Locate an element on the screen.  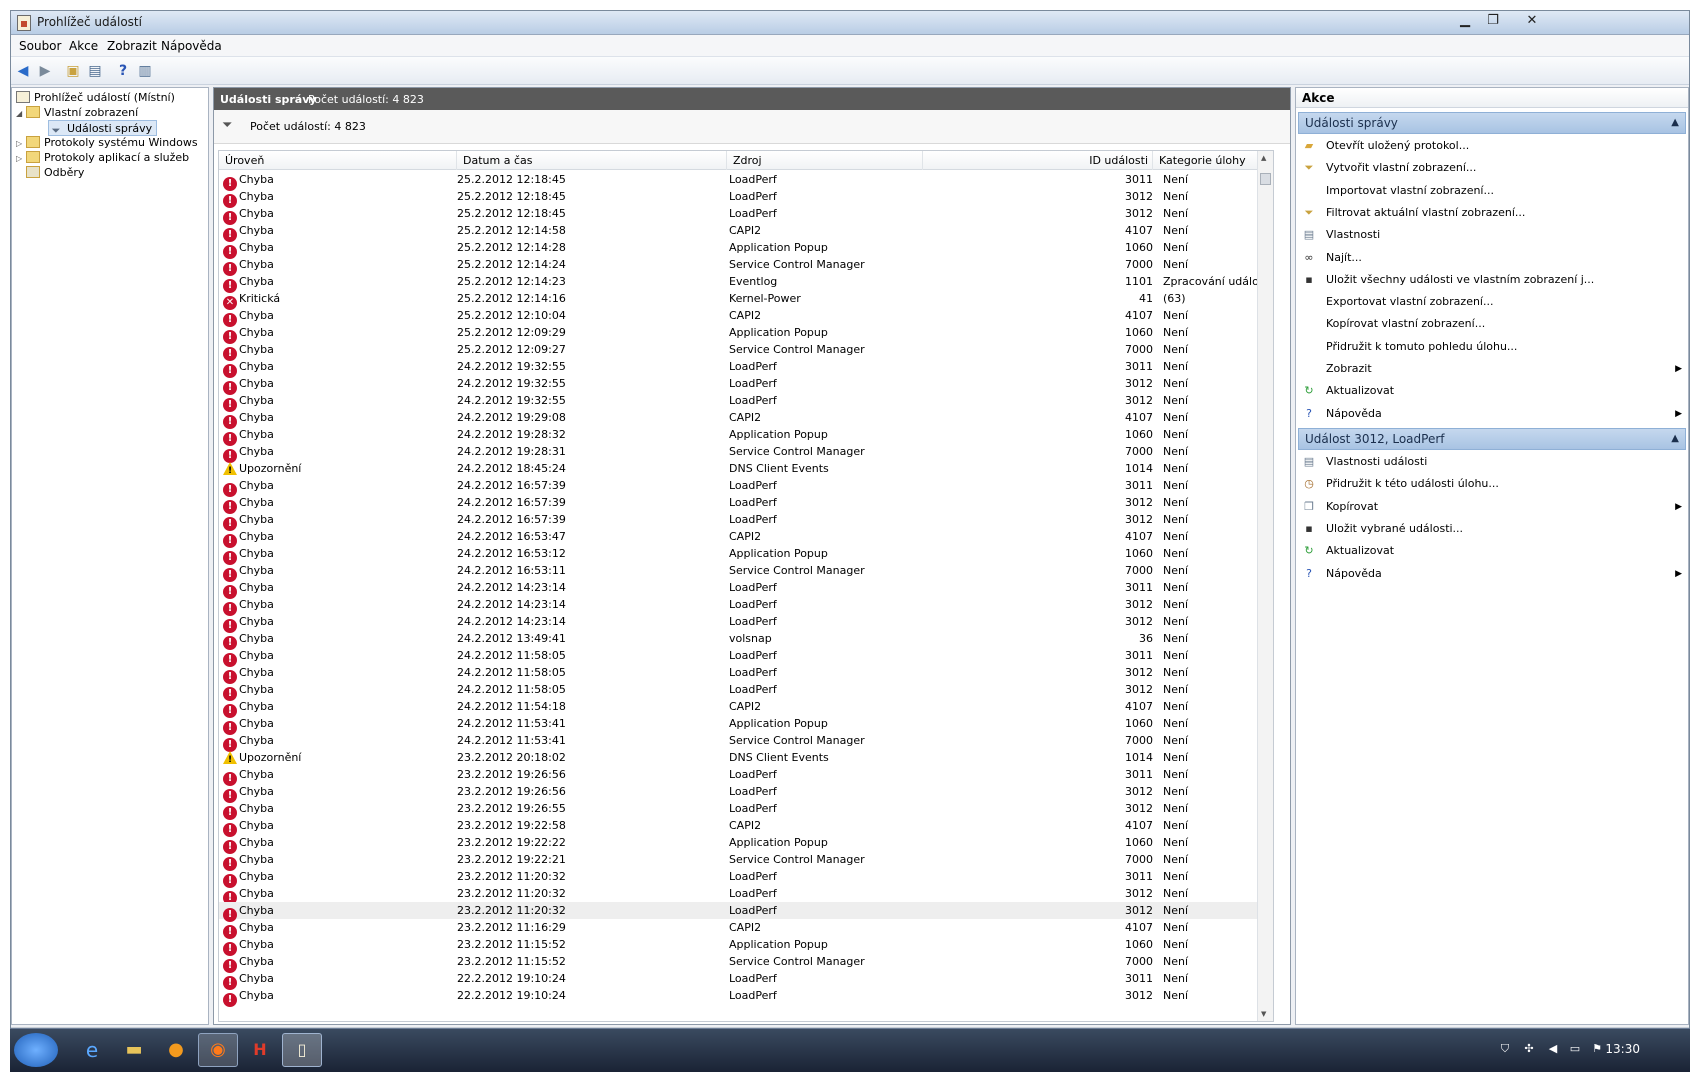
table-row: ! Chyba 25.2.2012 12:18:45 LoadPerf 3011 Není is located at coordinates (746, 181).